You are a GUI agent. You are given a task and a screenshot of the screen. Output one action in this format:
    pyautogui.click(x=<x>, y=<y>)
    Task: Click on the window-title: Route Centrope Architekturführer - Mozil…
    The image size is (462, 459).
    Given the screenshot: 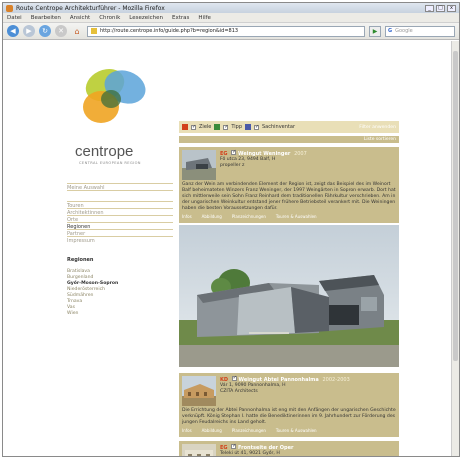 What is the action you would take?
    pyautogui.click(x=90, y=8)
    